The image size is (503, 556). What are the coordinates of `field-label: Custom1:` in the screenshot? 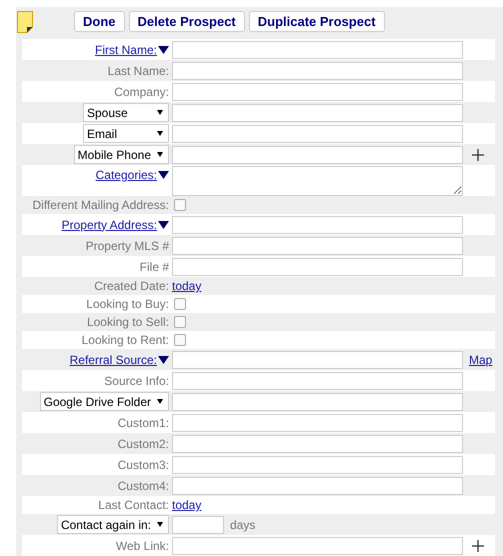 It's located at (143, 423).